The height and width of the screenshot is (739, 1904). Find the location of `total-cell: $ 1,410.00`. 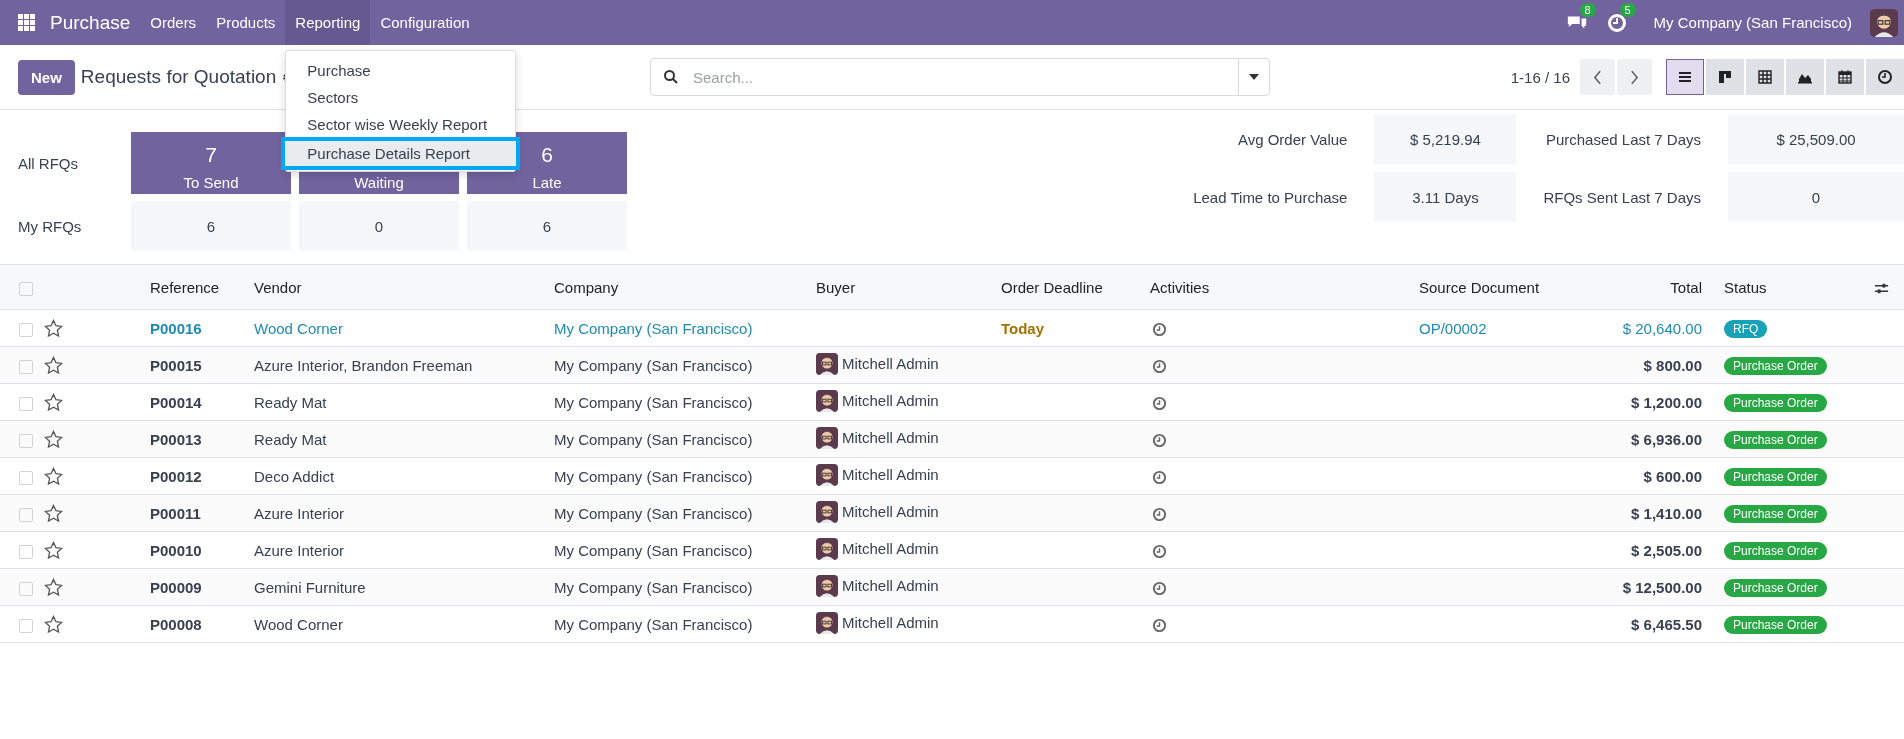

total-cell: $ 1,410.00 is located at coordinates (1666, 513).